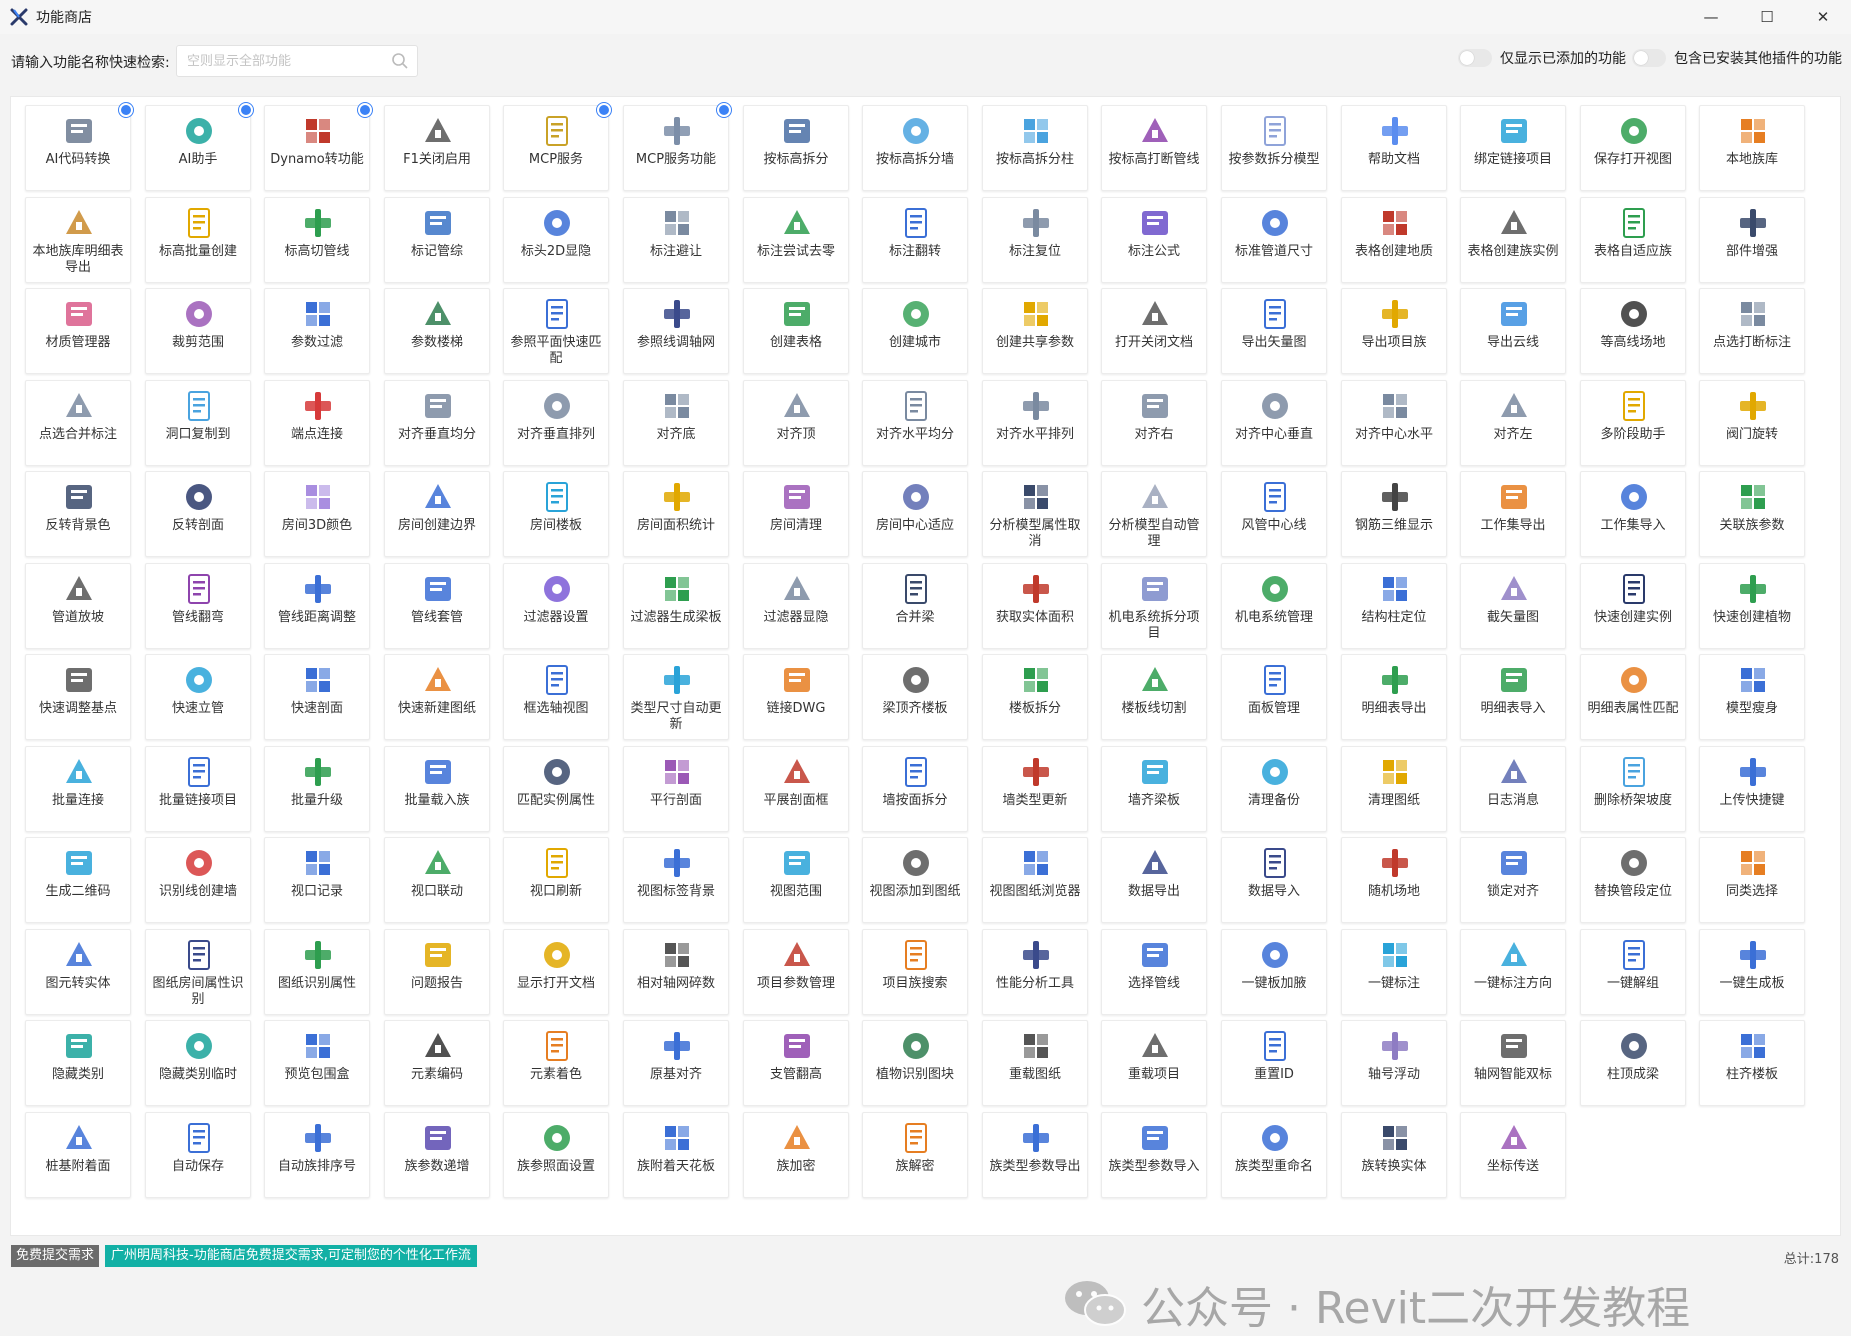 Image resolution: width=1851 pixels, height=1336 pixels. What do you see at coordinates (437, 148) in the screenshot?
I see `function-tile: F1关闭启用` at bounding box center [437, 148].